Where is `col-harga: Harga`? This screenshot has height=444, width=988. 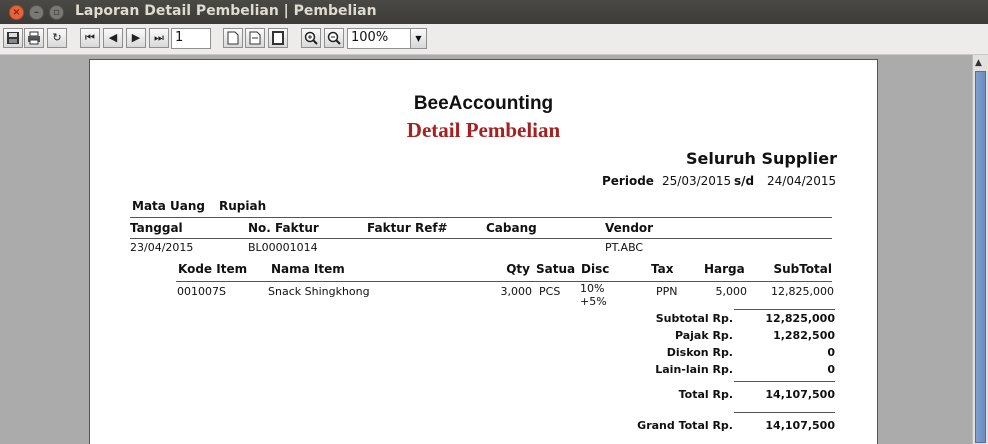 col-harga: Harga is located at coordinates (724, 269).